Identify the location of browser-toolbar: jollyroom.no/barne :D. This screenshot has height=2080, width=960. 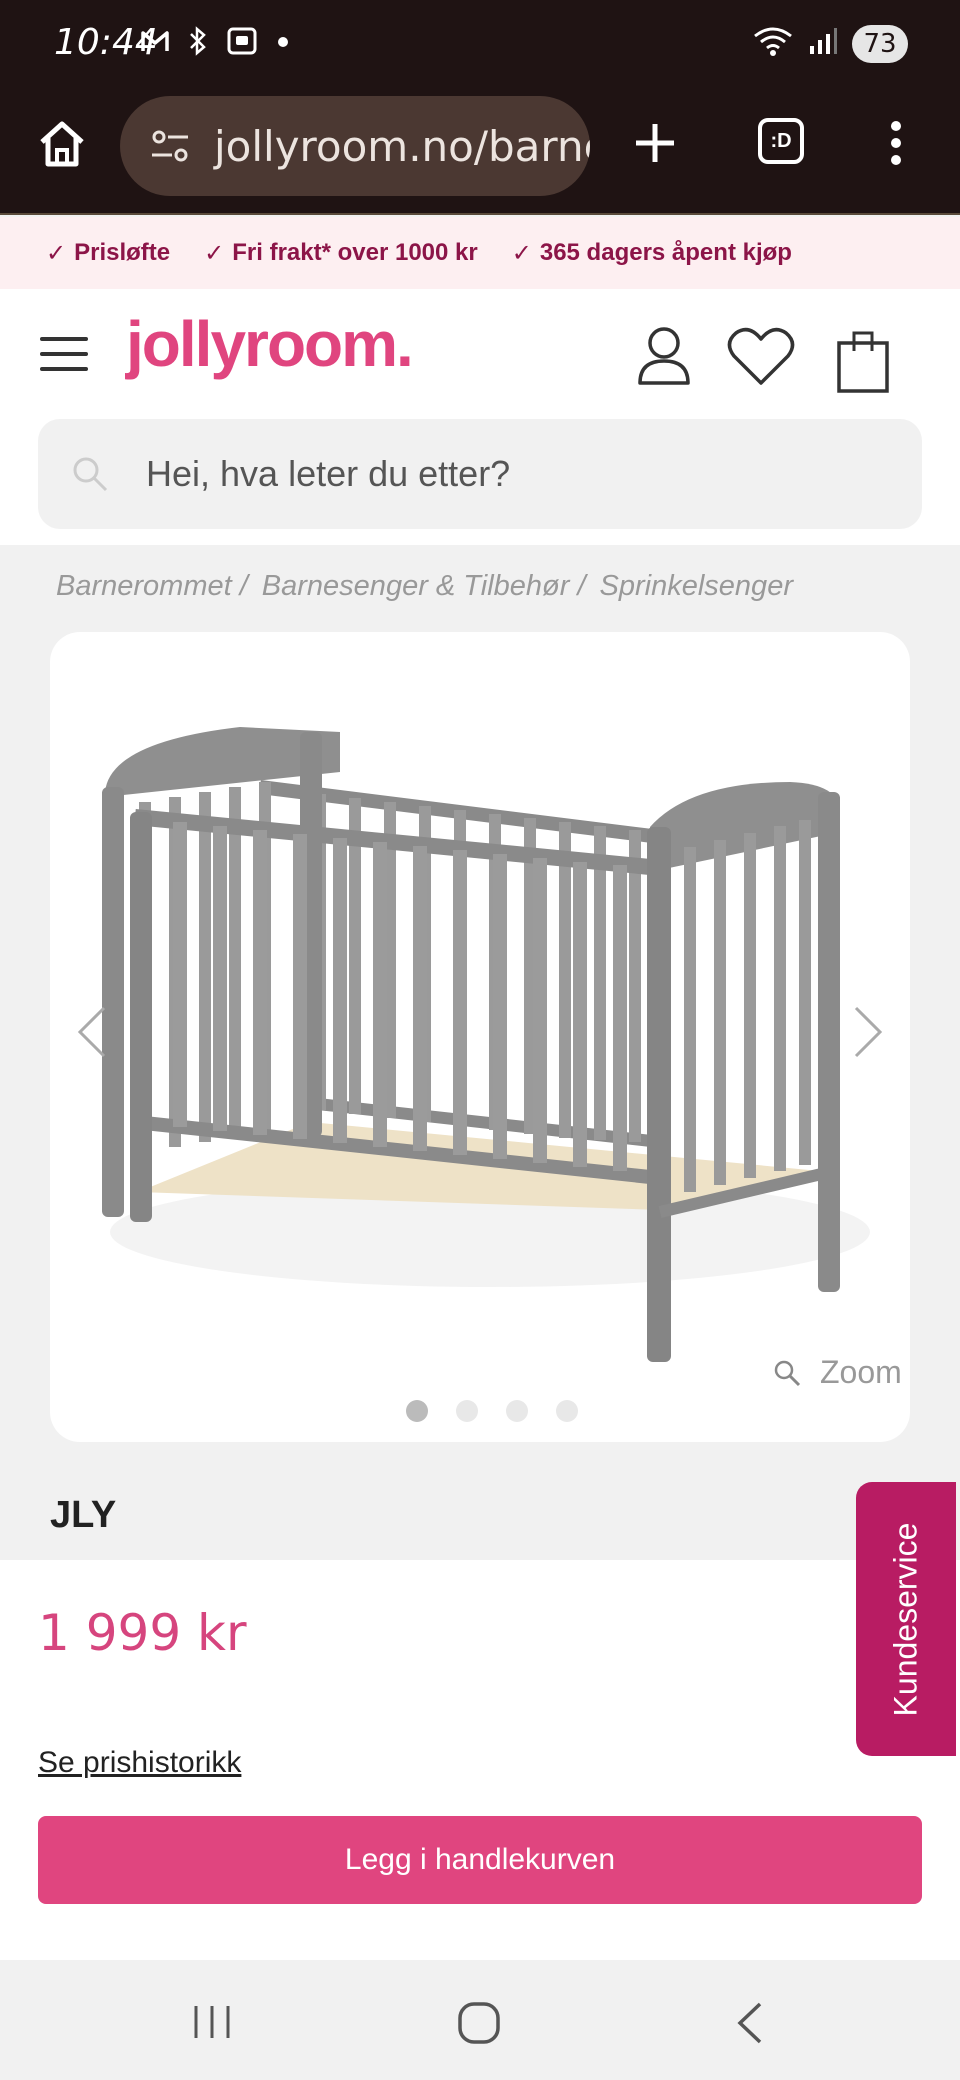
(480, 152).